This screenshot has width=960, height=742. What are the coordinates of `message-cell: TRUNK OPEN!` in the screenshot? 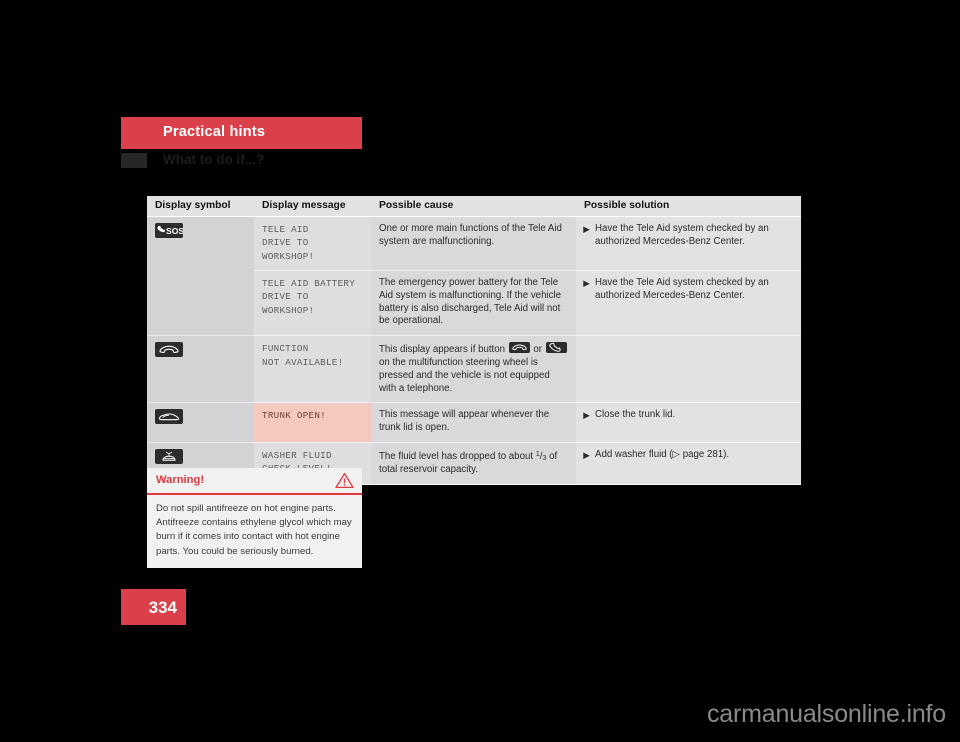 It's located at (312, 422).